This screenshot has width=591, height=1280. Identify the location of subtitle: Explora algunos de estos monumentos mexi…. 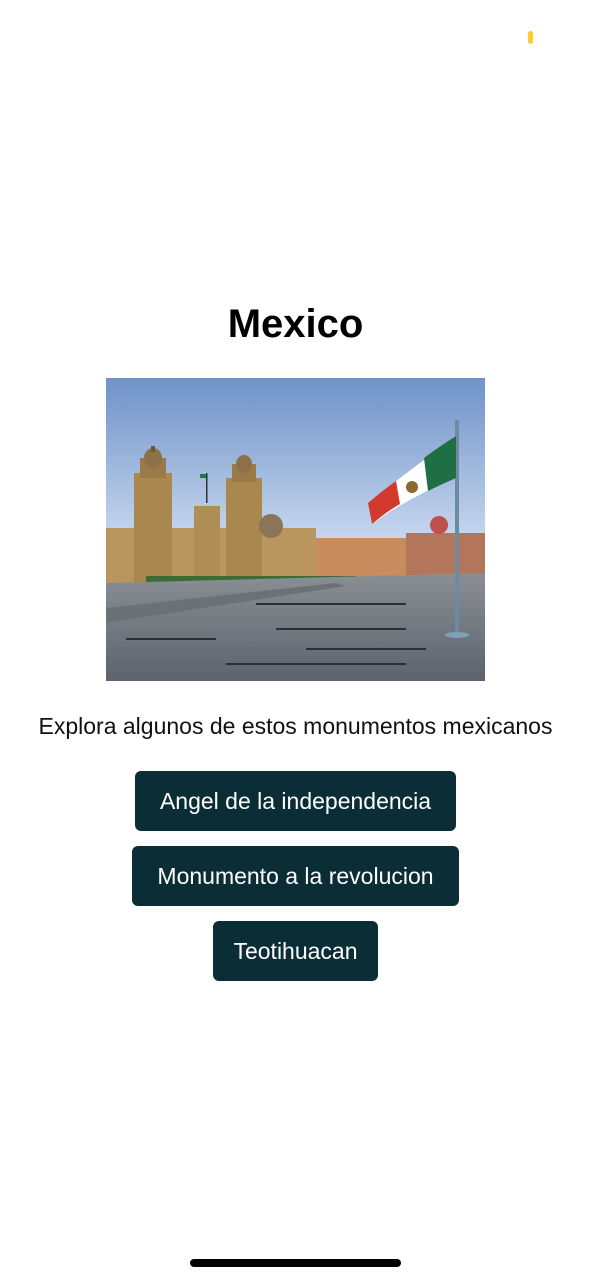
(295, 726).